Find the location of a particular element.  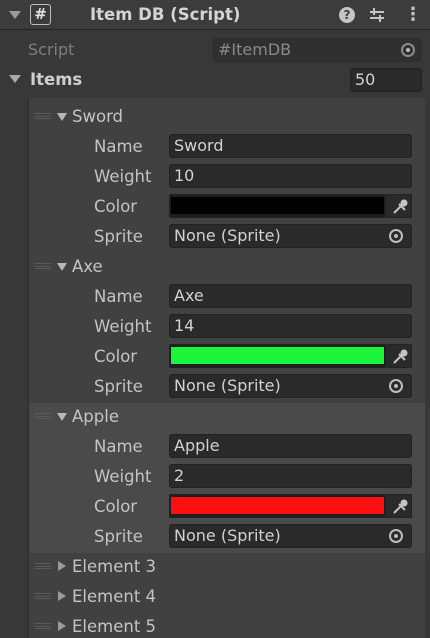

collapse-arrow-icon is located at coordinates (15, 15).